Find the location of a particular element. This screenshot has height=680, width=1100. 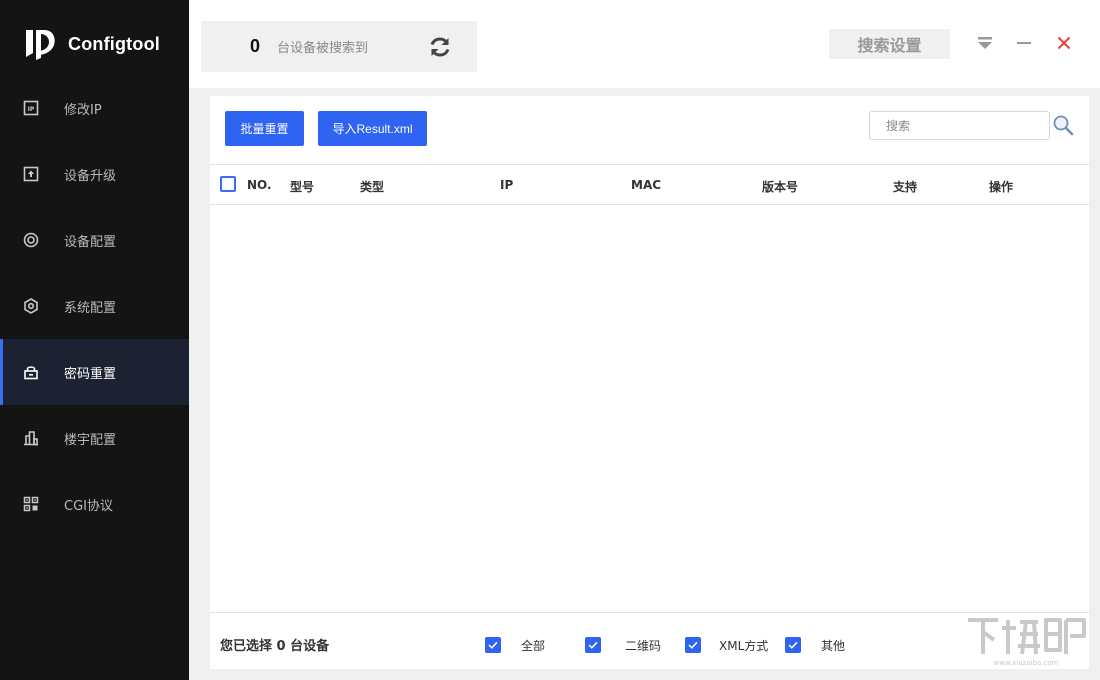

building-icon is located at coordinates (31, 438).